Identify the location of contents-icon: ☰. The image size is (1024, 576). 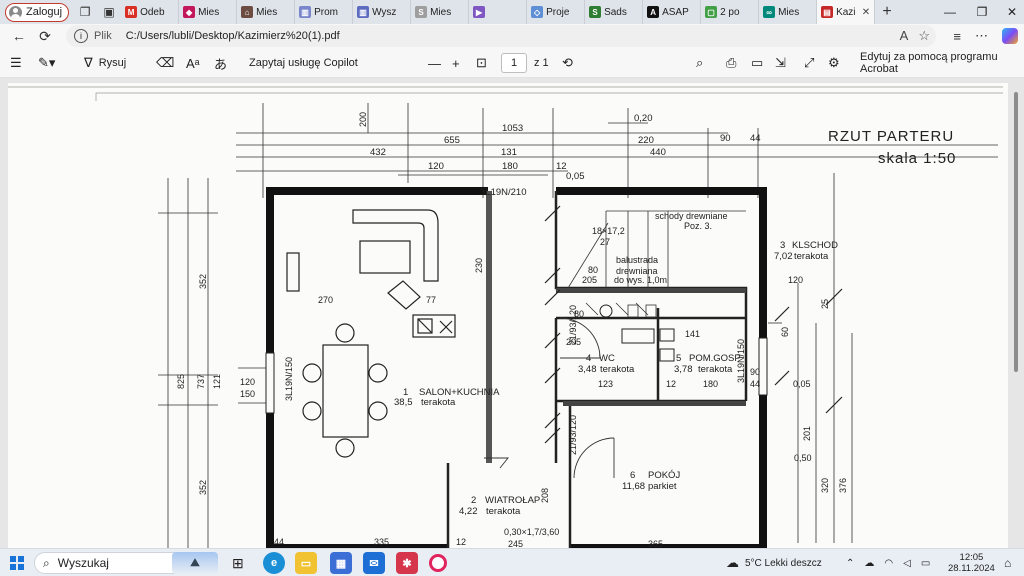
(16, 63).